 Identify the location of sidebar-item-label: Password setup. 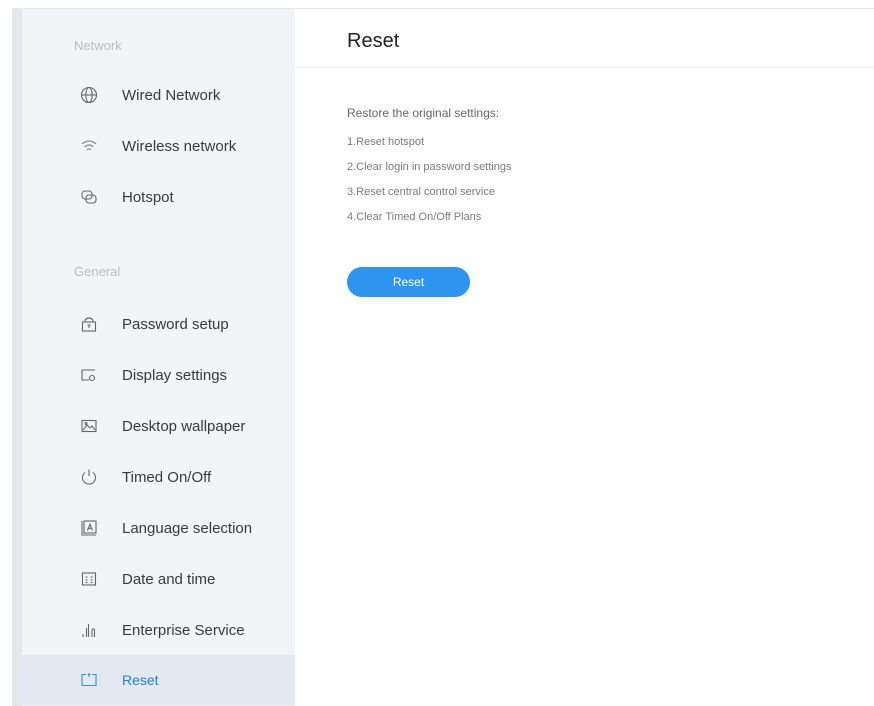
(175, 324).